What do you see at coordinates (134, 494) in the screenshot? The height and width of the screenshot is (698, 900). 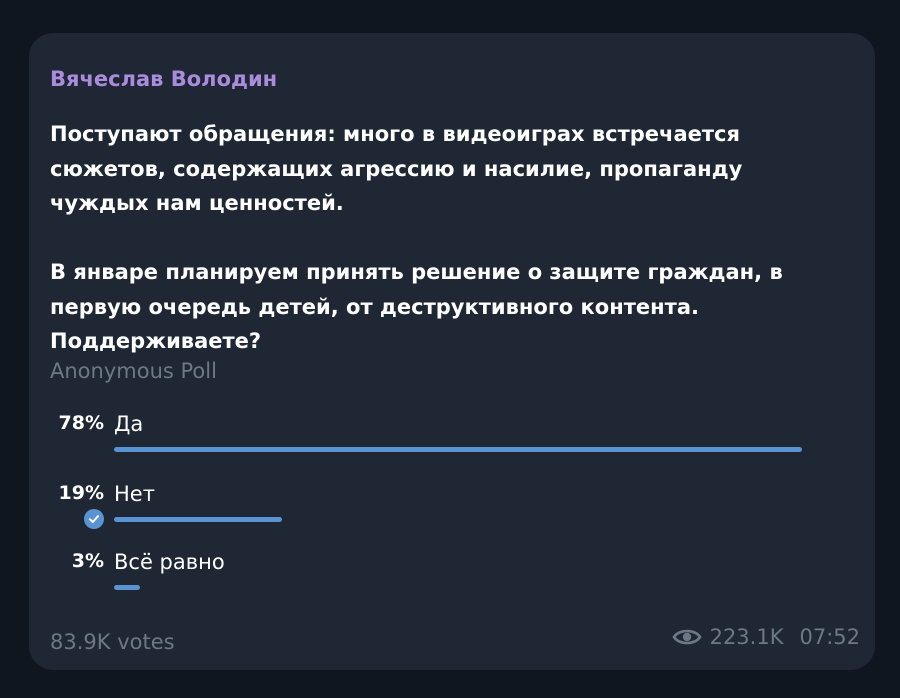 I see `option-label: Нет` at bounding box center [134, 494].